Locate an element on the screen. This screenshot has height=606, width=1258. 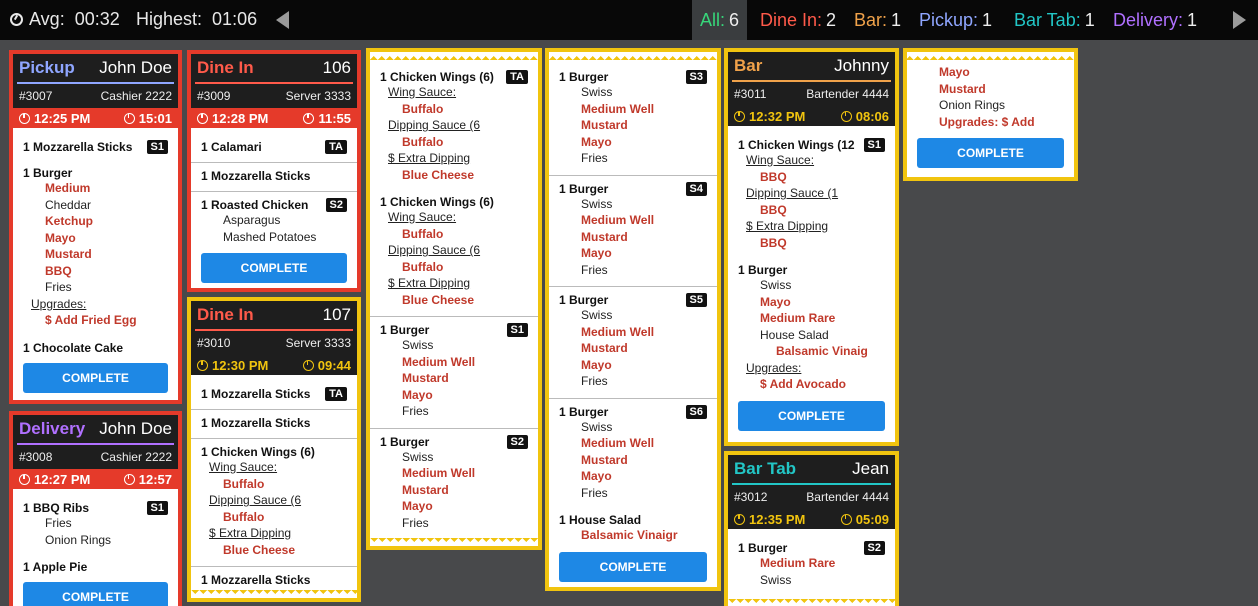
avg-stat: Avg: 00:32 is located at coordinates (65, 19).